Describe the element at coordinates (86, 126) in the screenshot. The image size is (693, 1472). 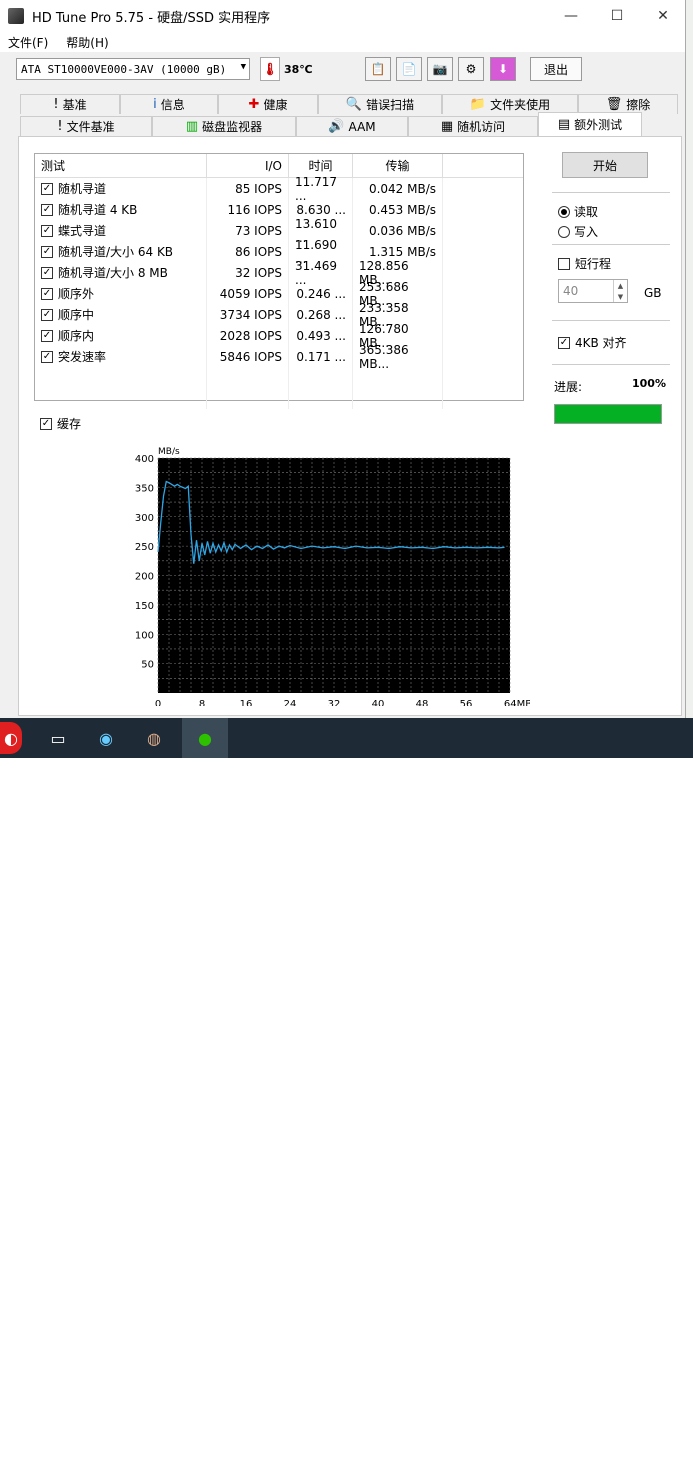
I see `tab-file-benchmark: ! 文件基准` at that location.